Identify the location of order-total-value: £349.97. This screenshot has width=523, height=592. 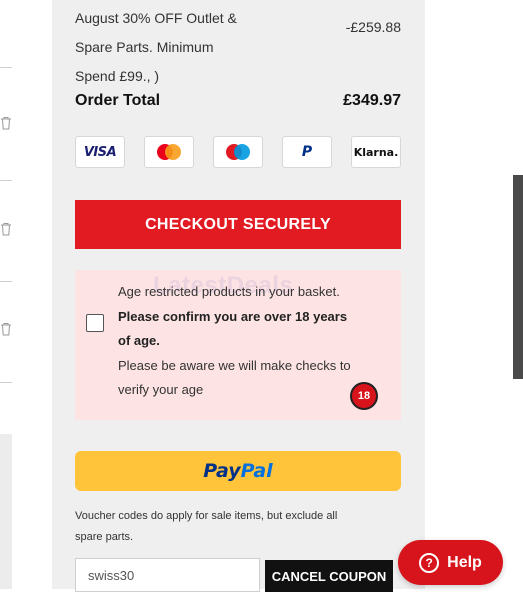
(372, 100).